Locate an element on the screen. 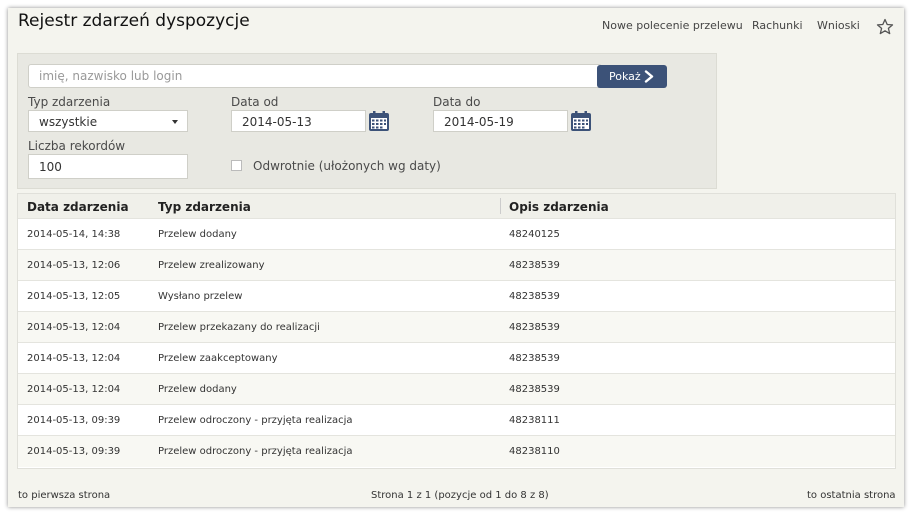 The image size is (914, 517). cell-type: Przelew przekazany do realizacji is located at coordinates (239, 327).